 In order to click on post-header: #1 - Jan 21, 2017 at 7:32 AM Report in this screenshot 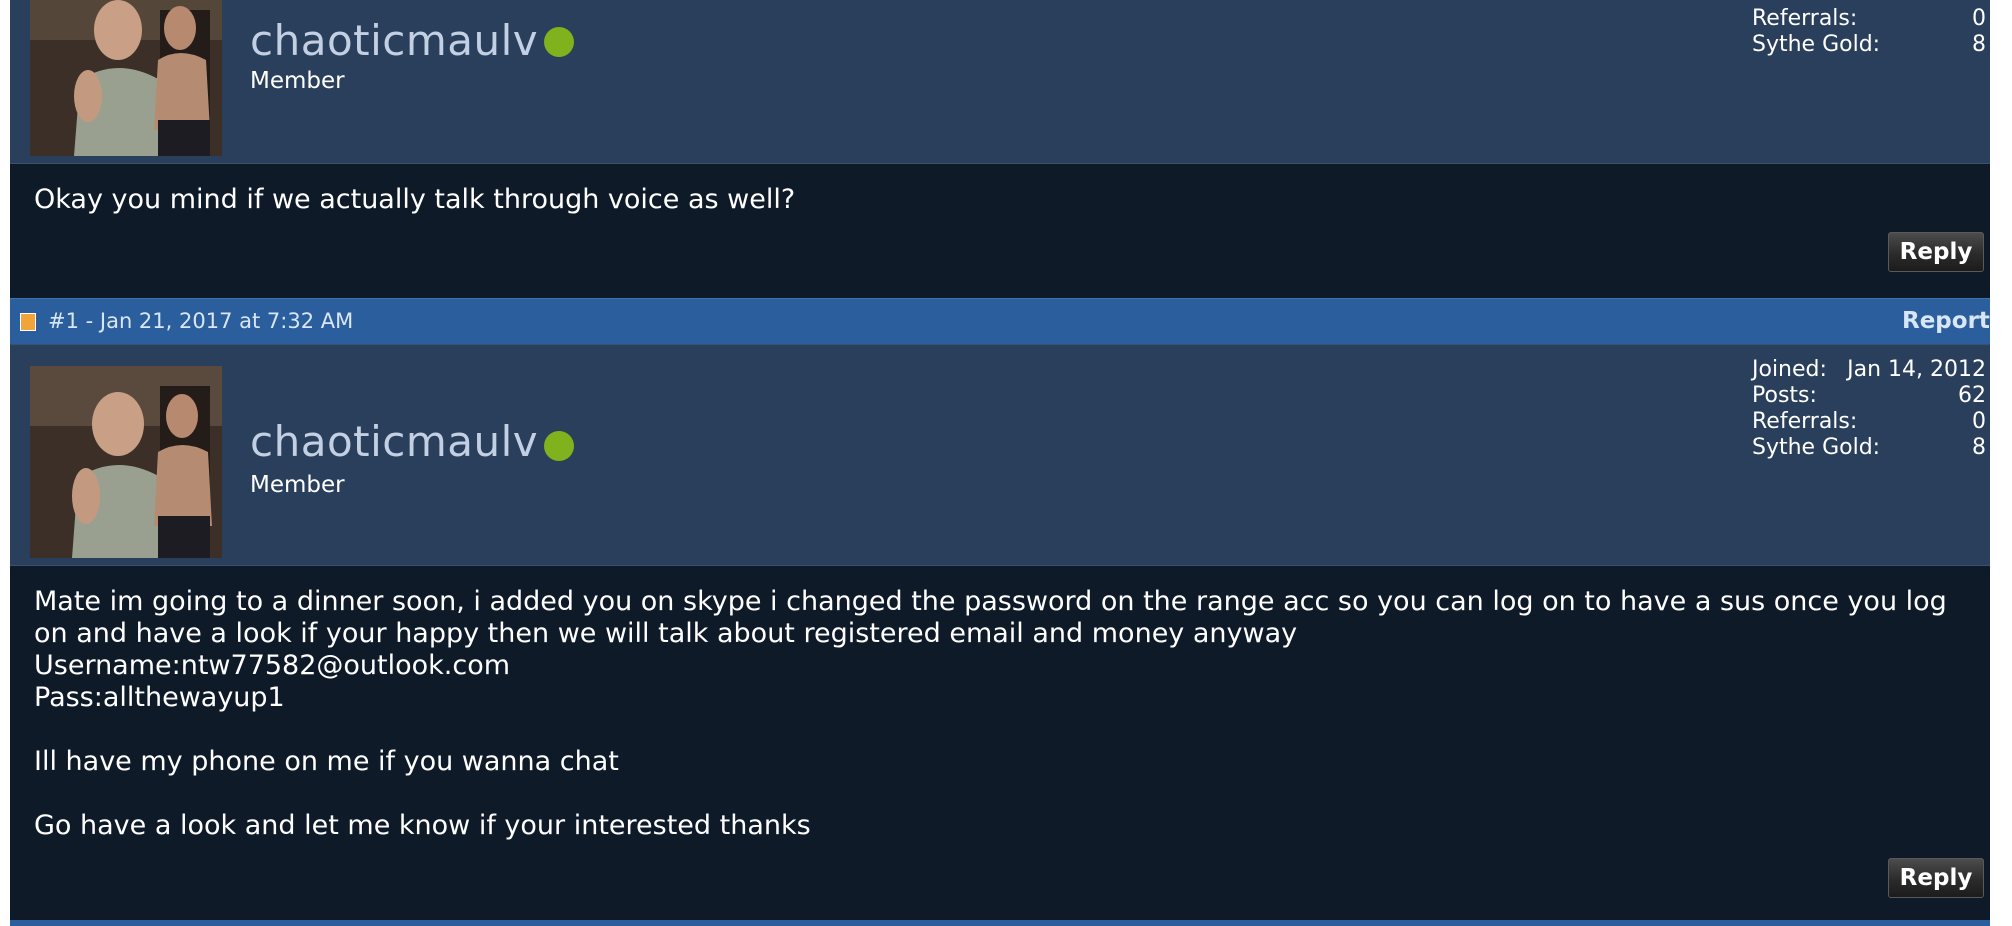, I will do `click(1000, 321)`.